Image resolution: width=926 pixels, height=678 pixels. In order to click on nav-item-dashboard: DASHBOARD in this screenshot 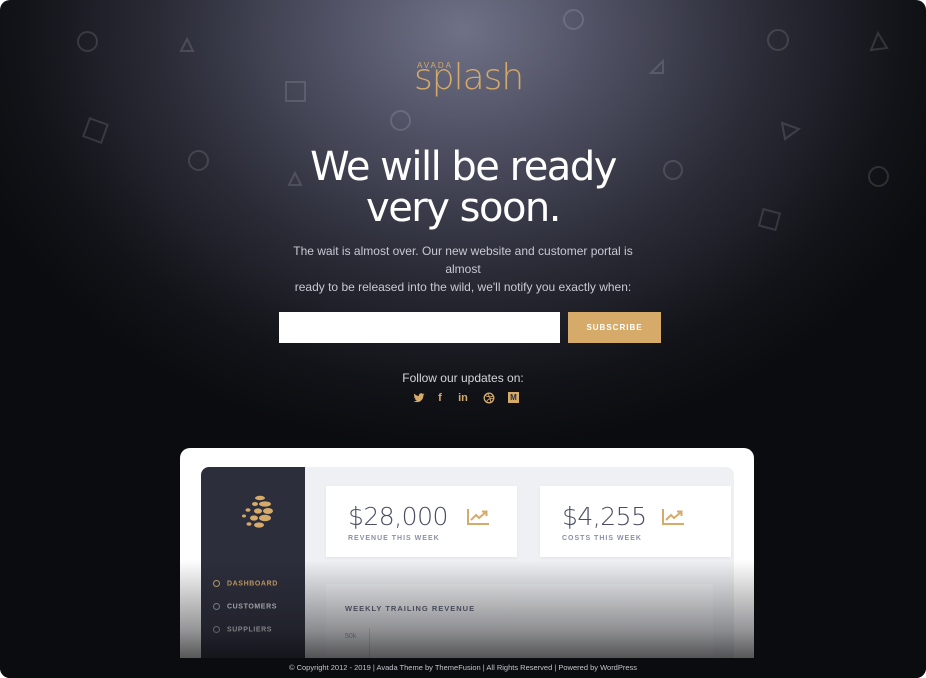, I will do `click(245, 583)`.